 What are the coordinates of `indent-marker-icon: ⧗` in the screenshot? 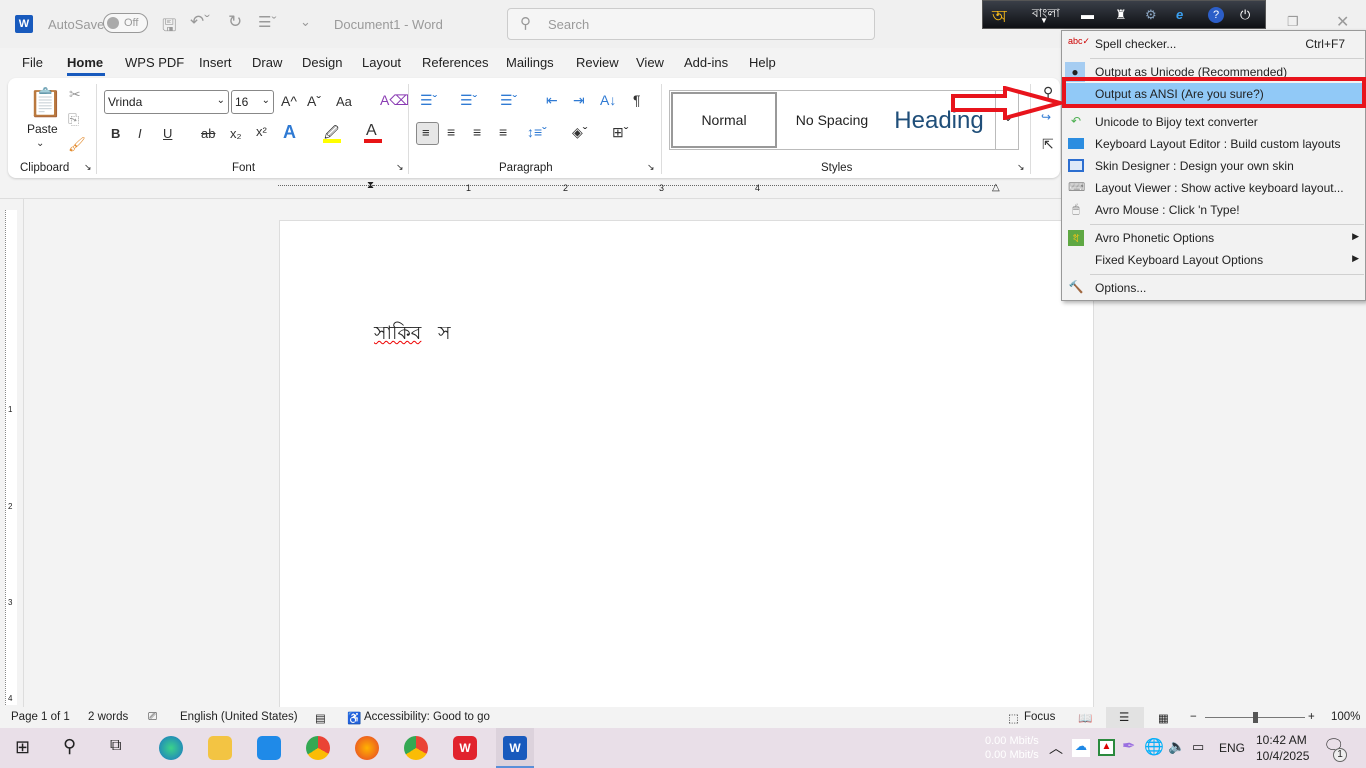 It's located at (370, 185).